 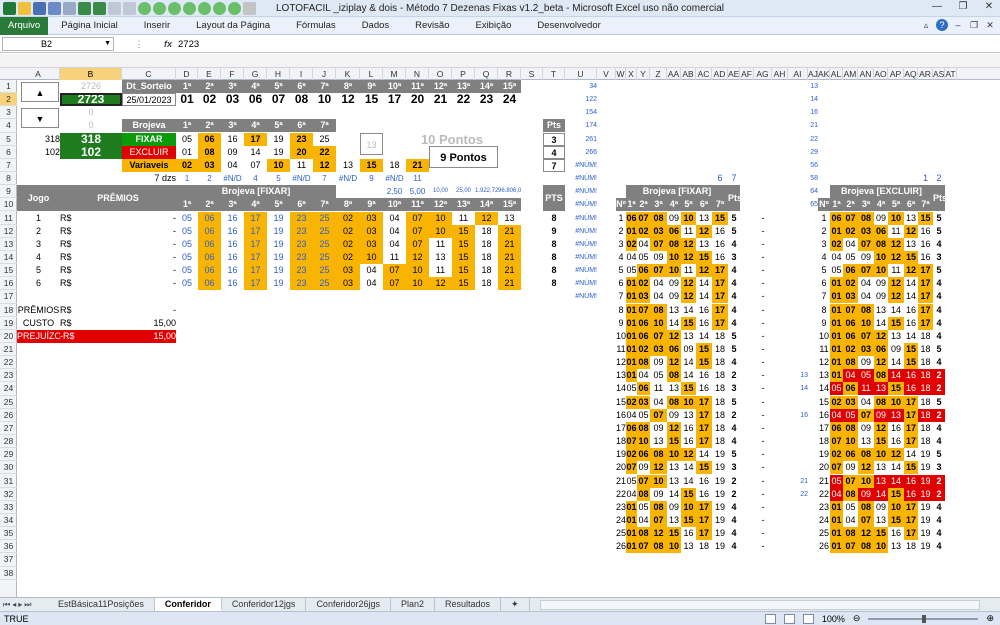 I want to click on fixar-table-number: 16, so click(x=704, y=310).